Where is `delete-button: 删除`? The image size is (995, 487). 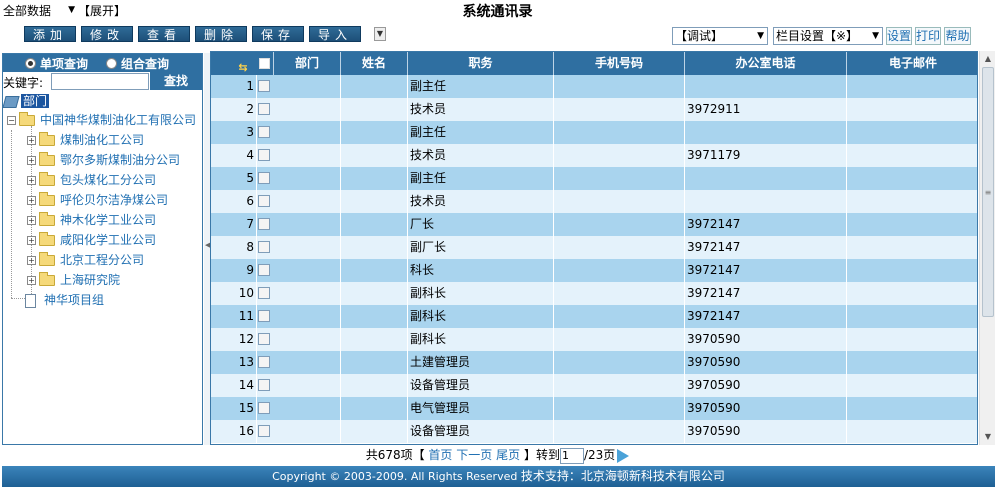 delete-button: 删除 is located at coordinates (221, 34).